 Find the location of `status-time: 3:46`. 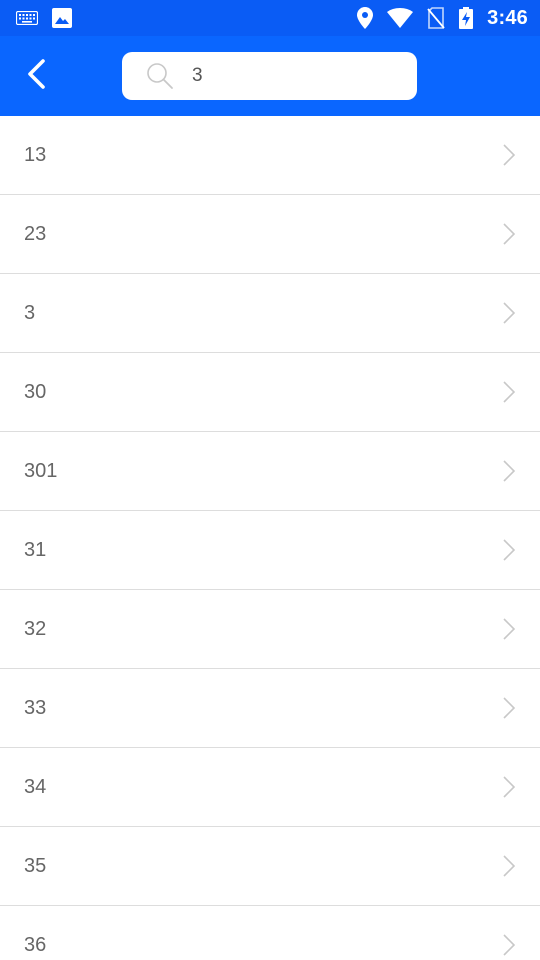

status-time: 3:46 is located at coordinates (507, 17).